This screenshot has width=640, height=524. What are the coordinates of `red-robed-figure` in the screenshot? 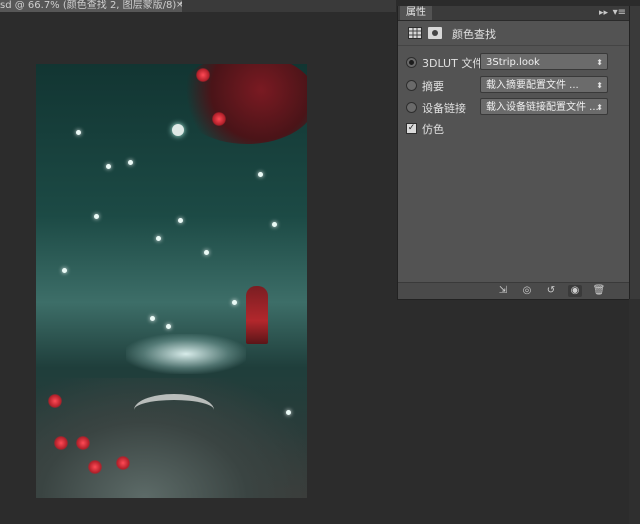 It's located at (257, 315).